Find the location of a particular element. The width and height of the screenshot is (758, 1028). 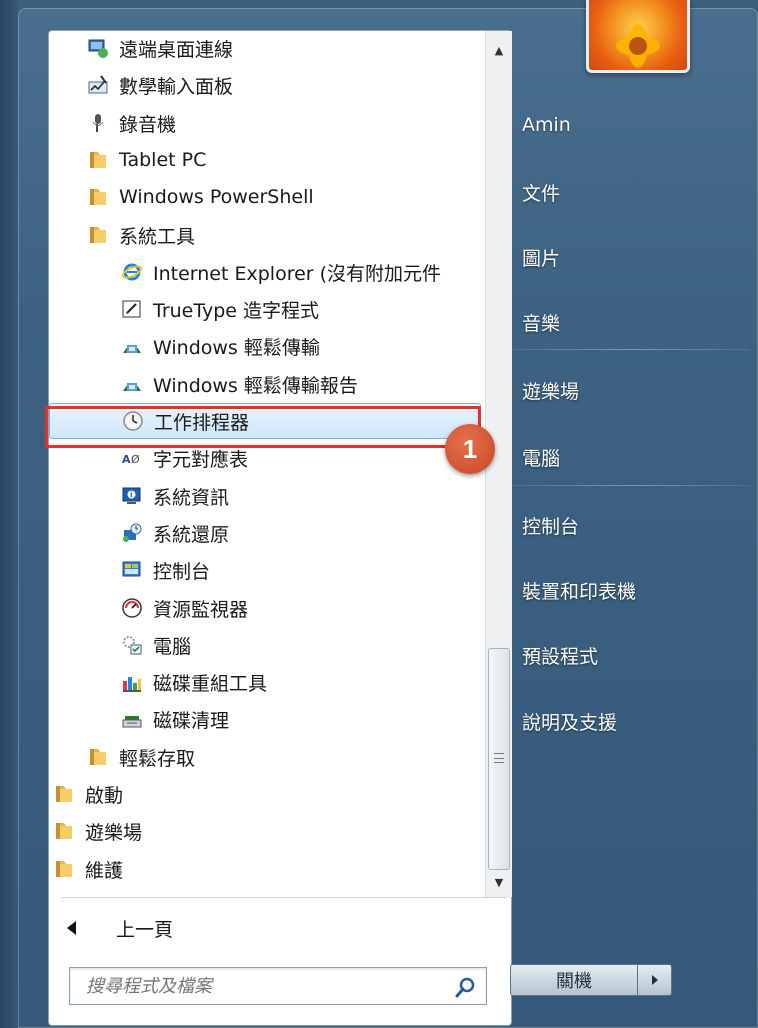

highlight-box is located at coordinates (263, 427).